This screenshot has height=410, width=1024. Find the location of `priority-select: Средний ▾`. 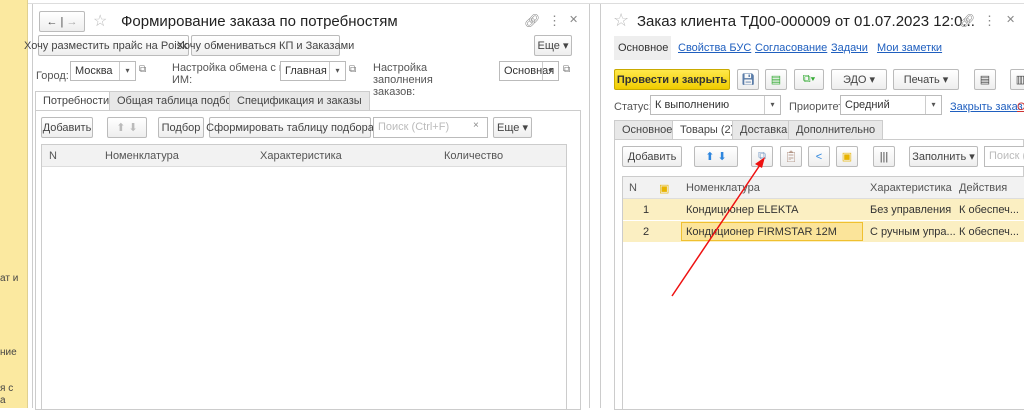

priority-select: Средний ▾ is located at coordinates (891, 105).